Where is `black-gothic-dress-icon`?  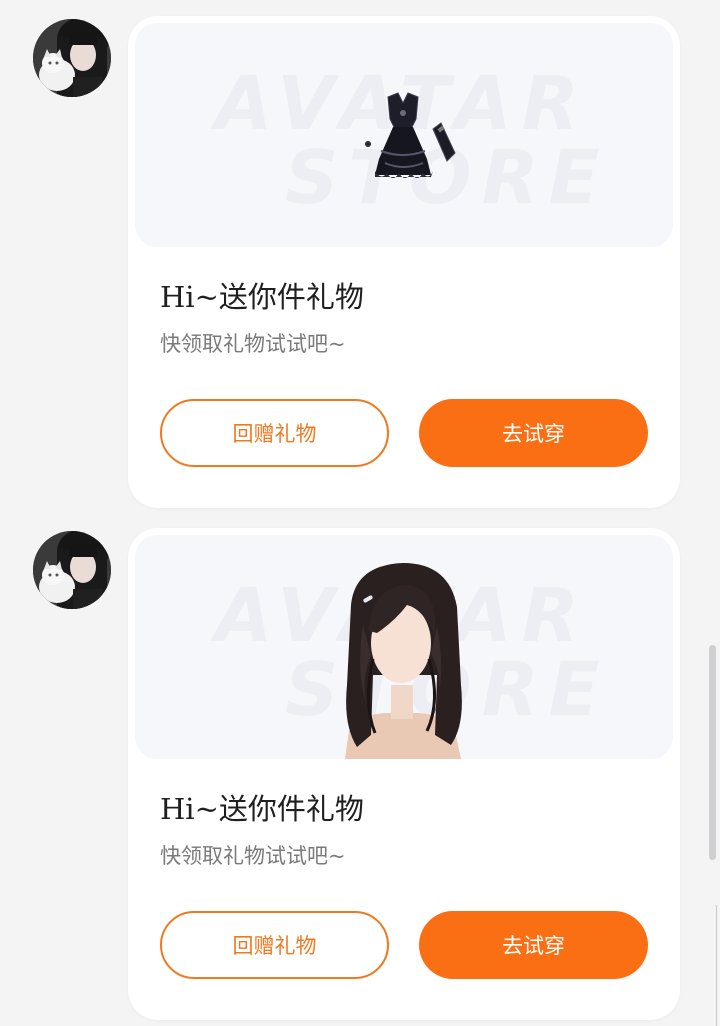 black-gothic-dress-icon is located at coordinates (410, 135).